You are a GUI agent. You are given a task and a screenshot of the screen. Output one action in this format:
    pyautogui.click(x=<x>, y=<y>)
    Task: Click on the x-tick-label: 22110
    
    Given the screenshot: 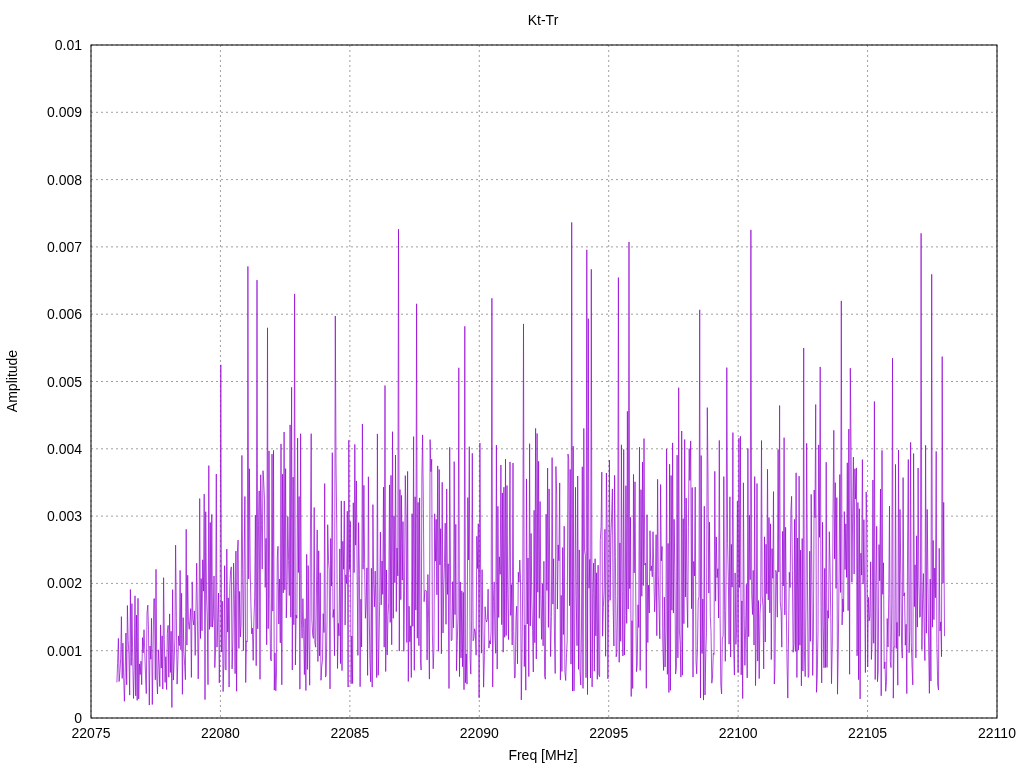 What is the action you would take?
    pyautogui.click(x=997, y=733)
    